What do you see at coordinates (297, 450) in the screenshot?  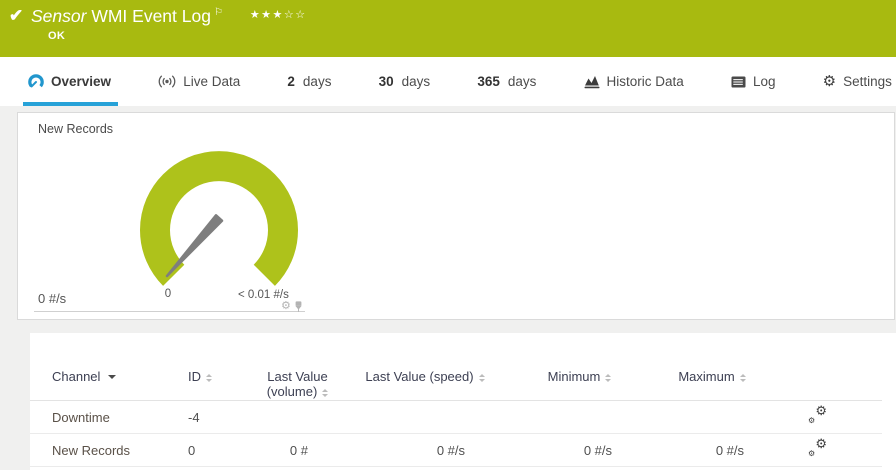 I see `last-value-volume-cell: 0 #` at bounding box center [297, 450].